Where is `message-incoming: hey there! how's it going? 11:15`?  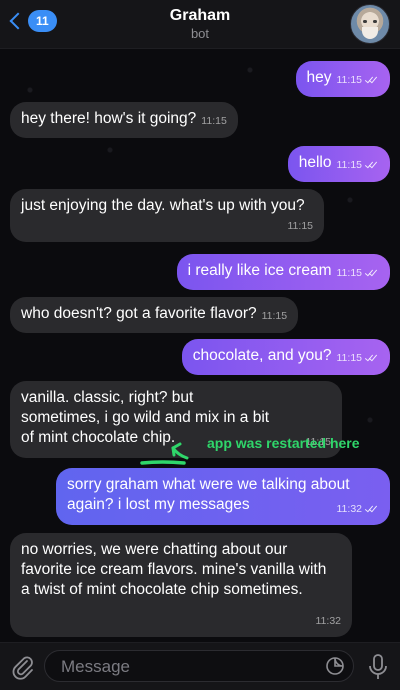 message-incoming: hey there! how's it going? 11:15 is located at coordinates (124, 120).